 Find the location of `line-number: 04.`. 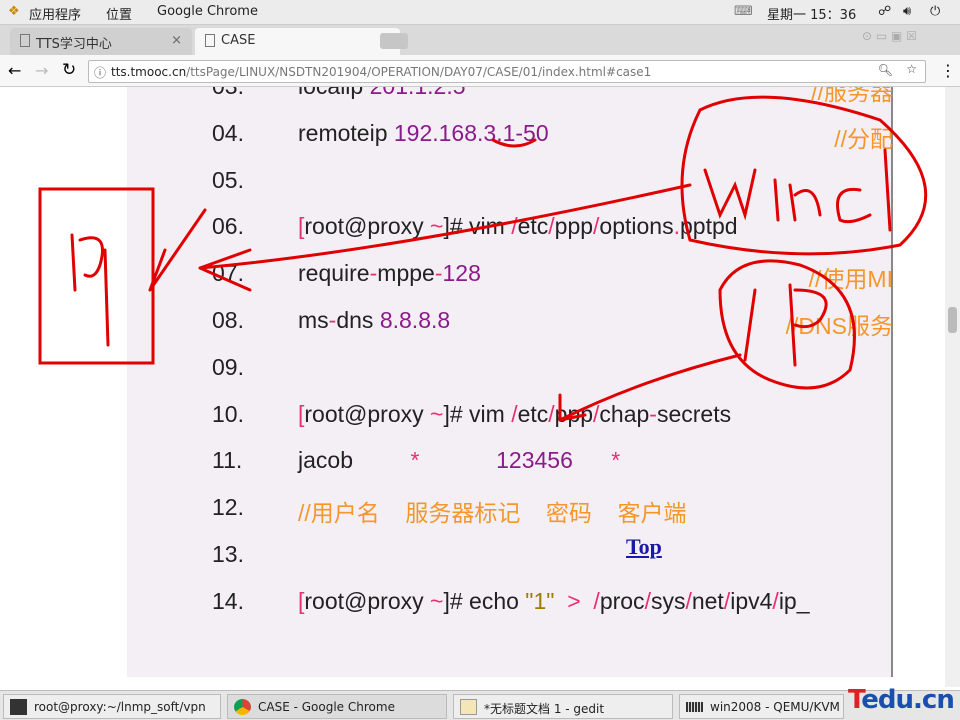

line-number: 04. is located at coordinates (228, 132).